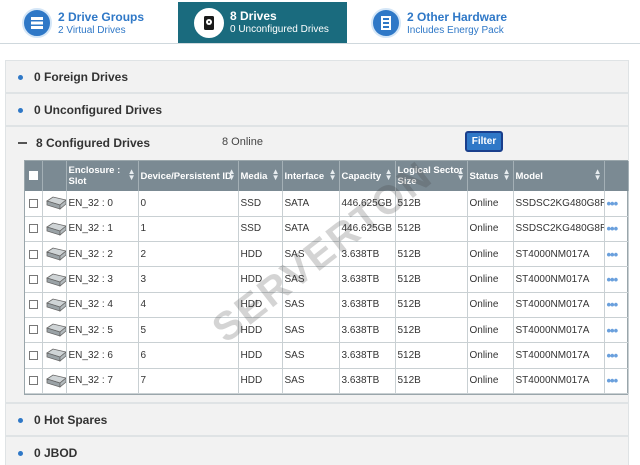 The height and width of the screenshot is (465, 640). Describe the element at coordinates (559, 176) in the screenshot. I see `header-model: Model ▲ ▼` at that location.